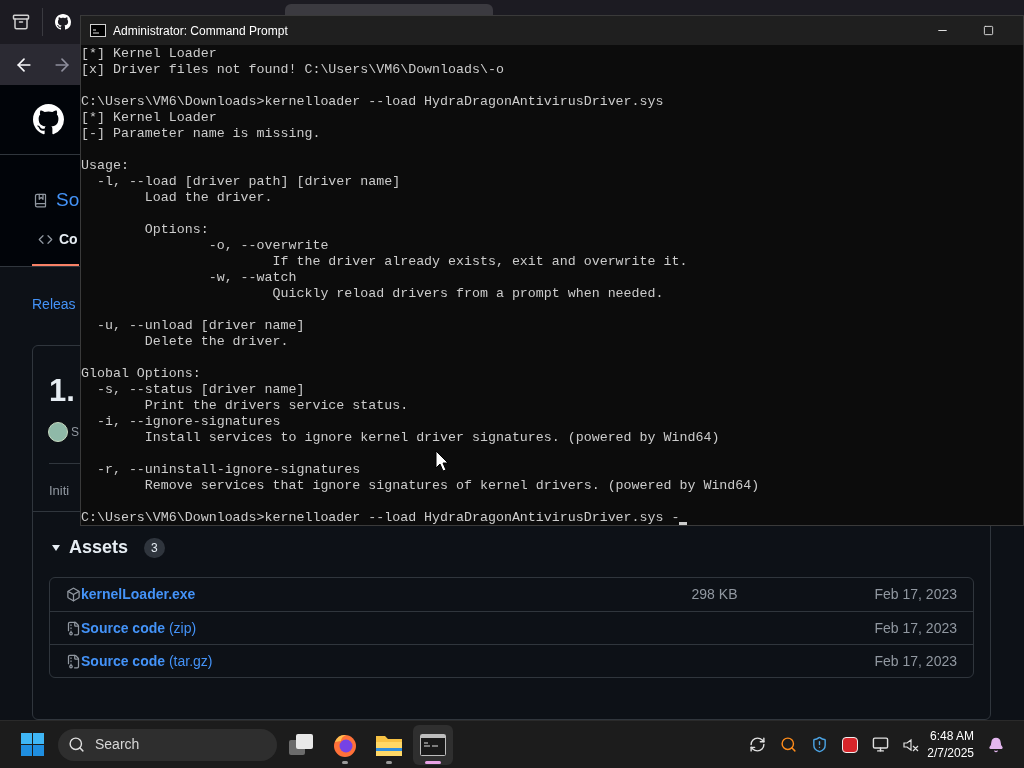  What do you see at coordinates (758, 744) in the screenshot?
I see `sync-icon` at bounding box center [758, 744].